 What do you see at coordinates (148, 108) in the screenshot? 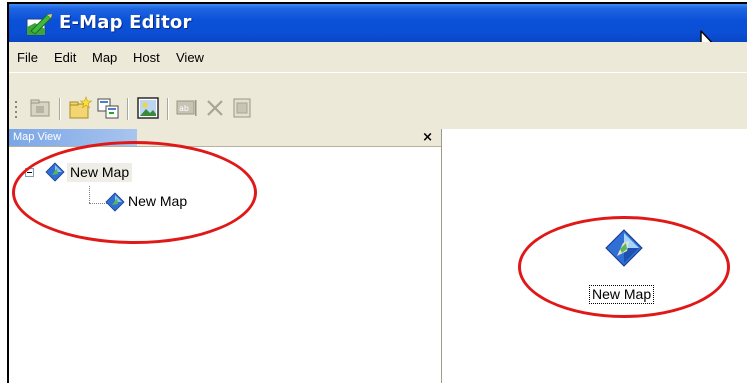
I see `image-icon` at bounding box center [148, 108].